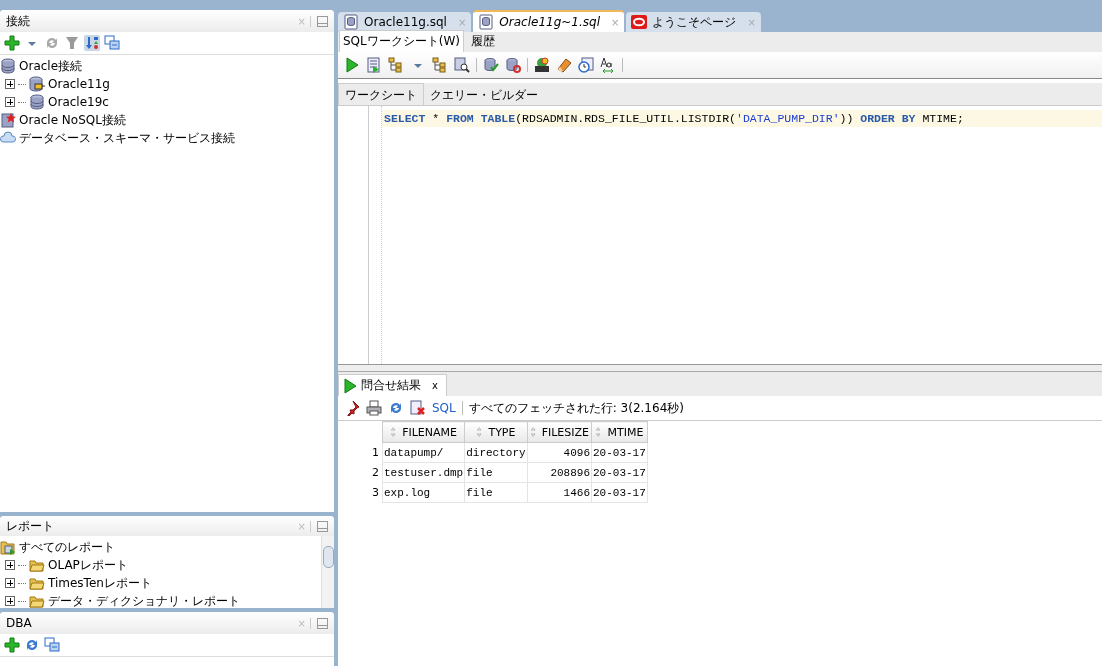  What do you see at coordinates (423, 452) in the screenshot?
I see `table-cell: datapump/` at bounding box center [423, 452].